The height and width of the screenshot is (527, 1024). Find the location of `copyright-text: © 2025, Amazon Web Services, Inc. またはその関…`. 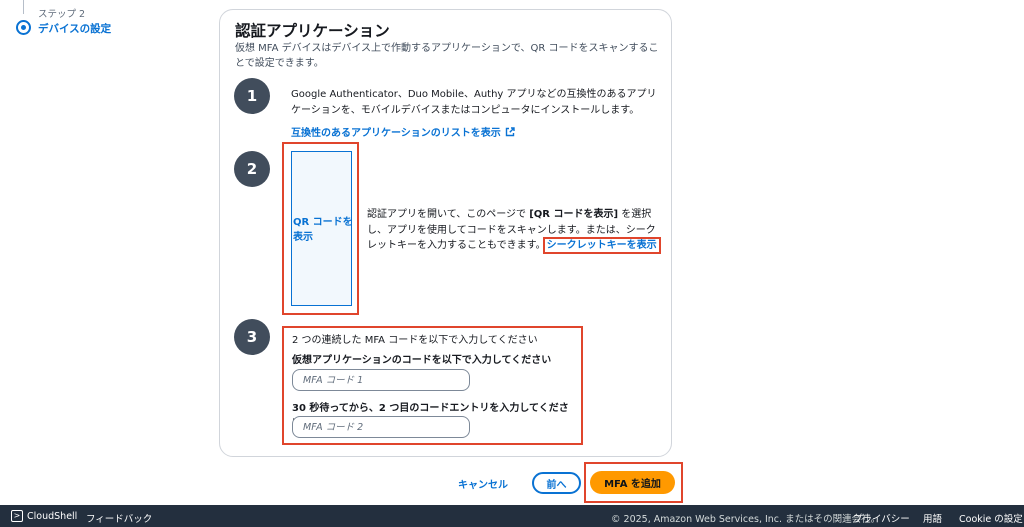

copyright-text: © 2025, Amazon Web Services, Inc. またはその関… is located at coordinates (746, 519).